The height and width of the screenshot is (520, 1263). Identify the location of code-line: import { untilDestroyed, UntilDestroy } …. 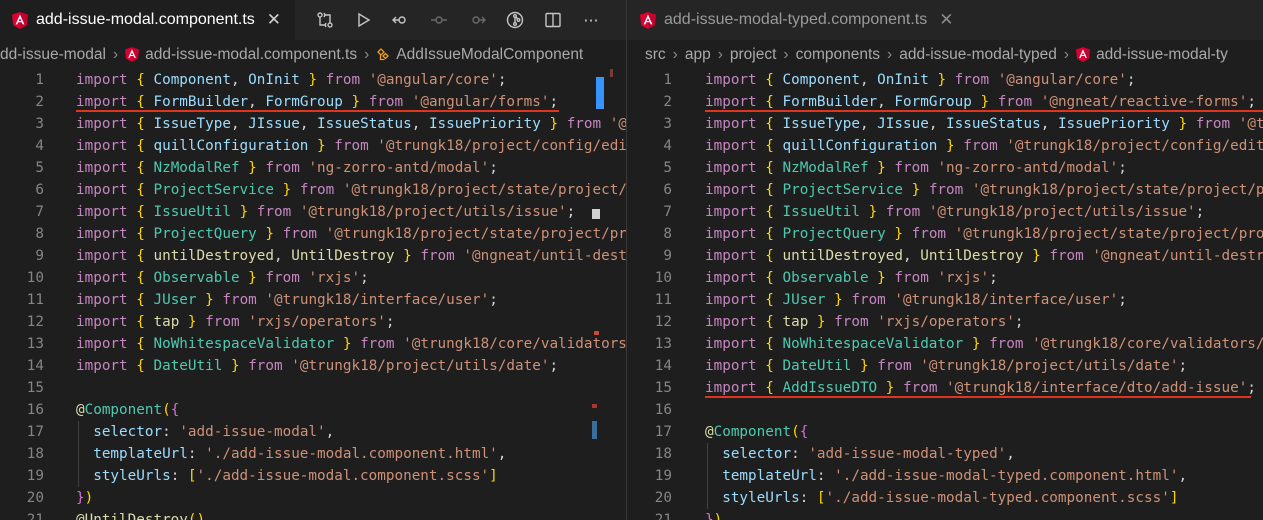
(351, 256).